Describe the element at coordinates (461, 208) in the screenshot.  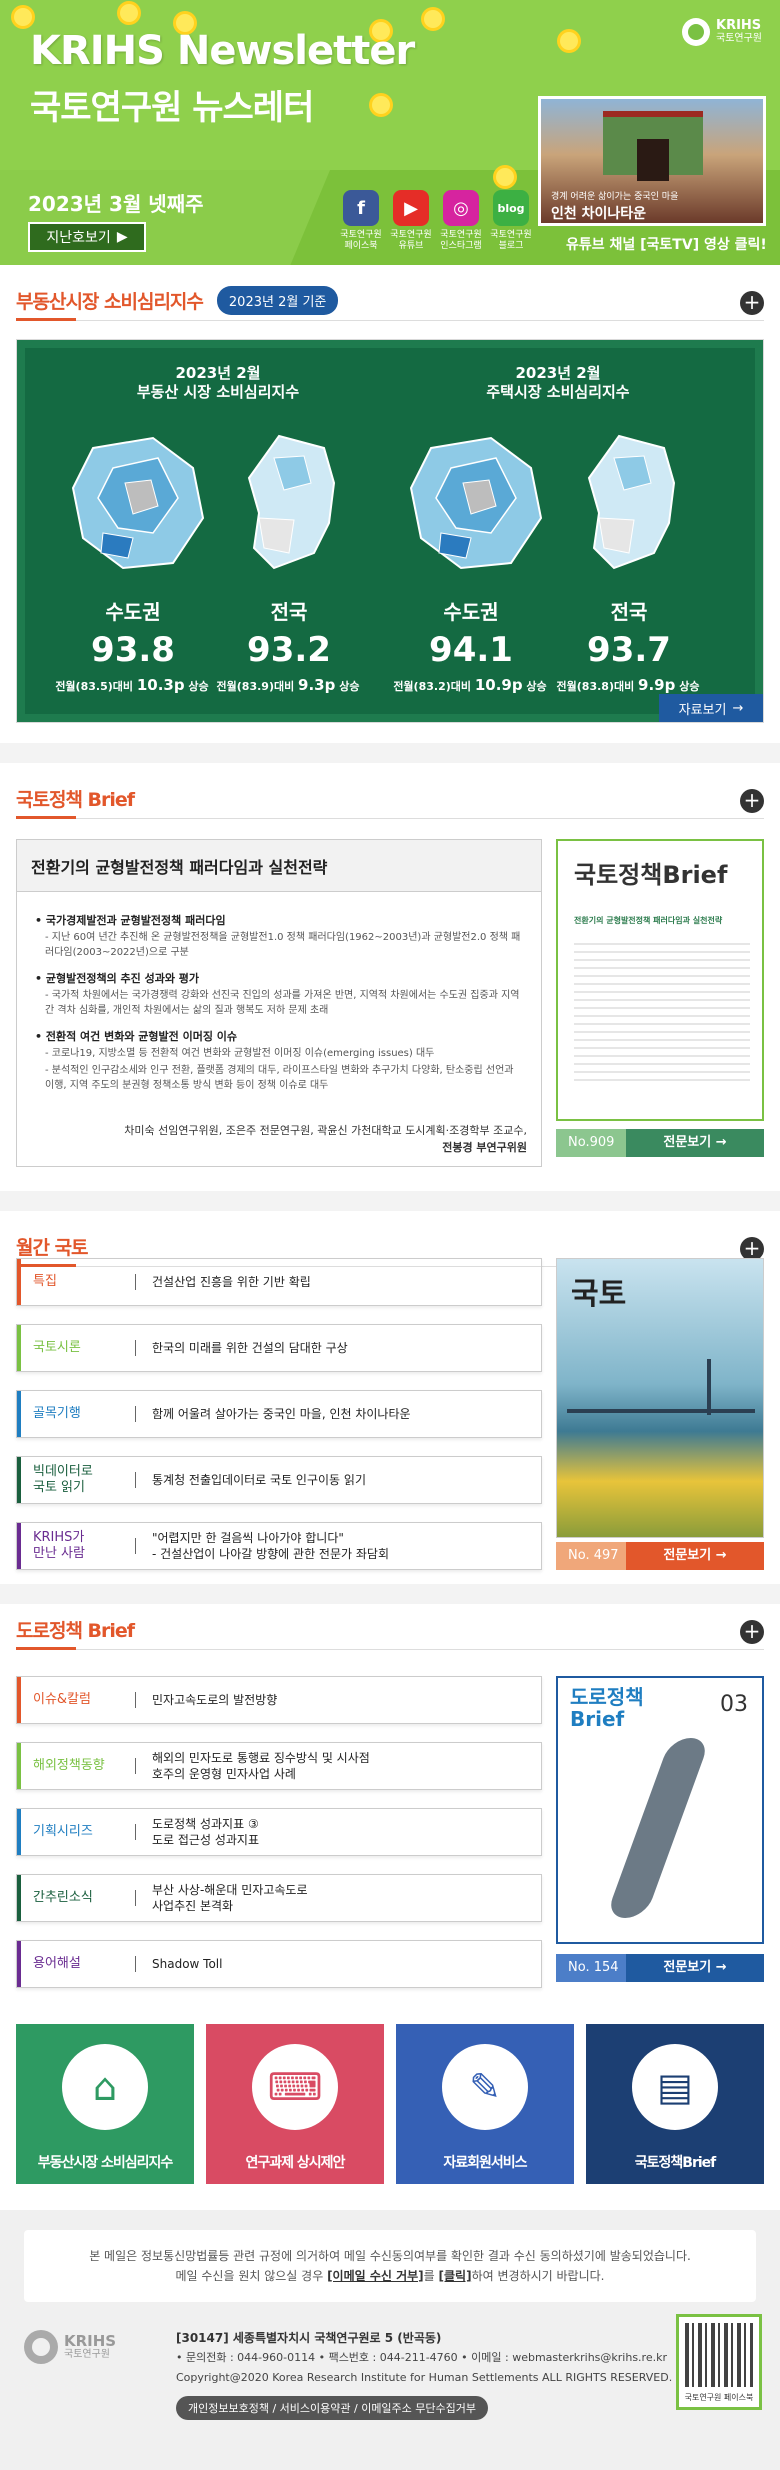
I see `social-icon: ◎` at that location.